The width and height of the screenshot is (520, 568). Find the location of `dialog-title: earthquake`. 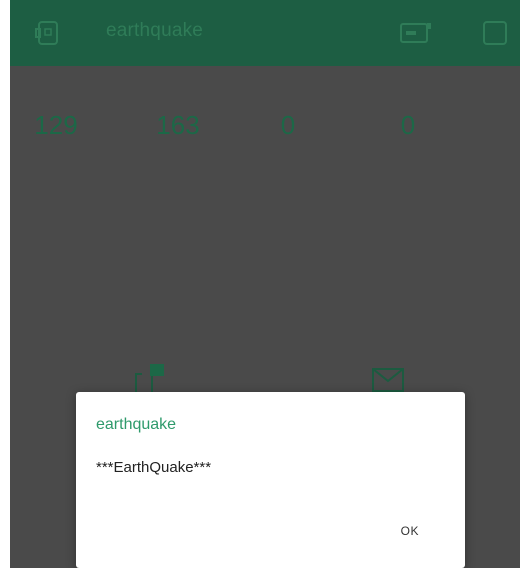

dialog-title: earthquake is located at coordinates (136, 424).